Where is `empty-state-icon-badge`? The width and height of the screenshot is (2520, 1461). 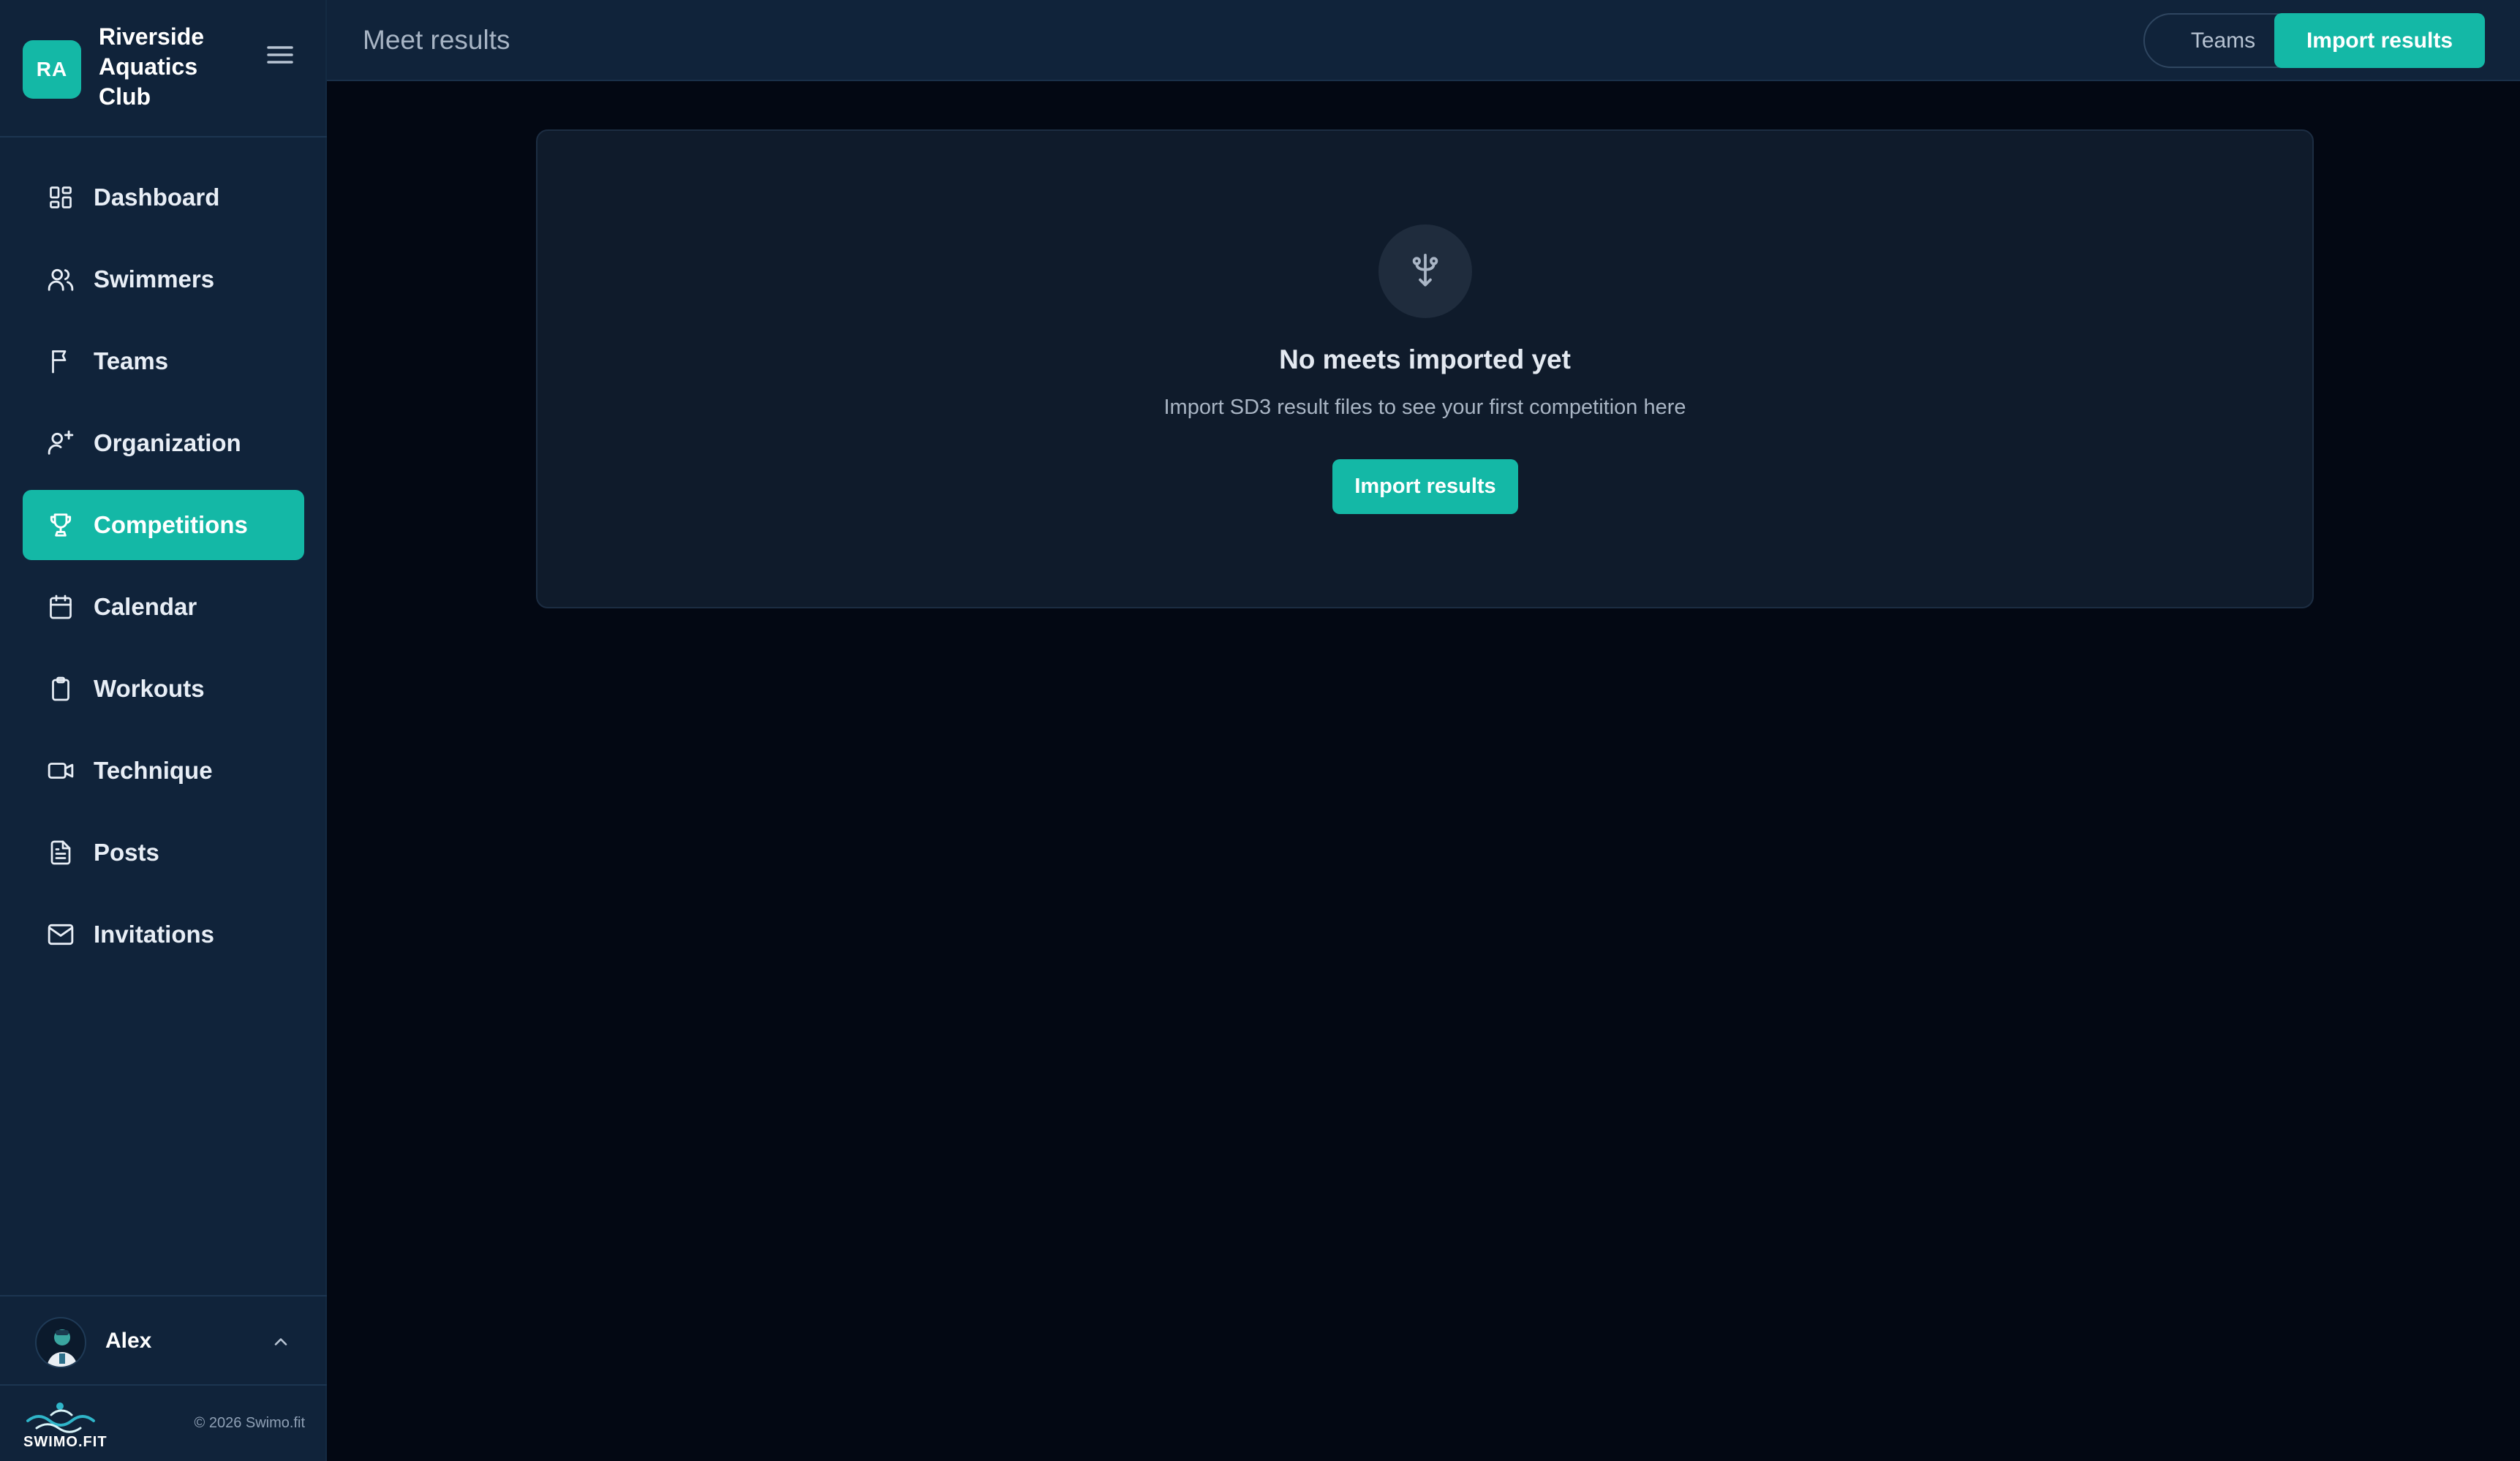
empty-state-icon-badge is located at coordinates (1425, 271).